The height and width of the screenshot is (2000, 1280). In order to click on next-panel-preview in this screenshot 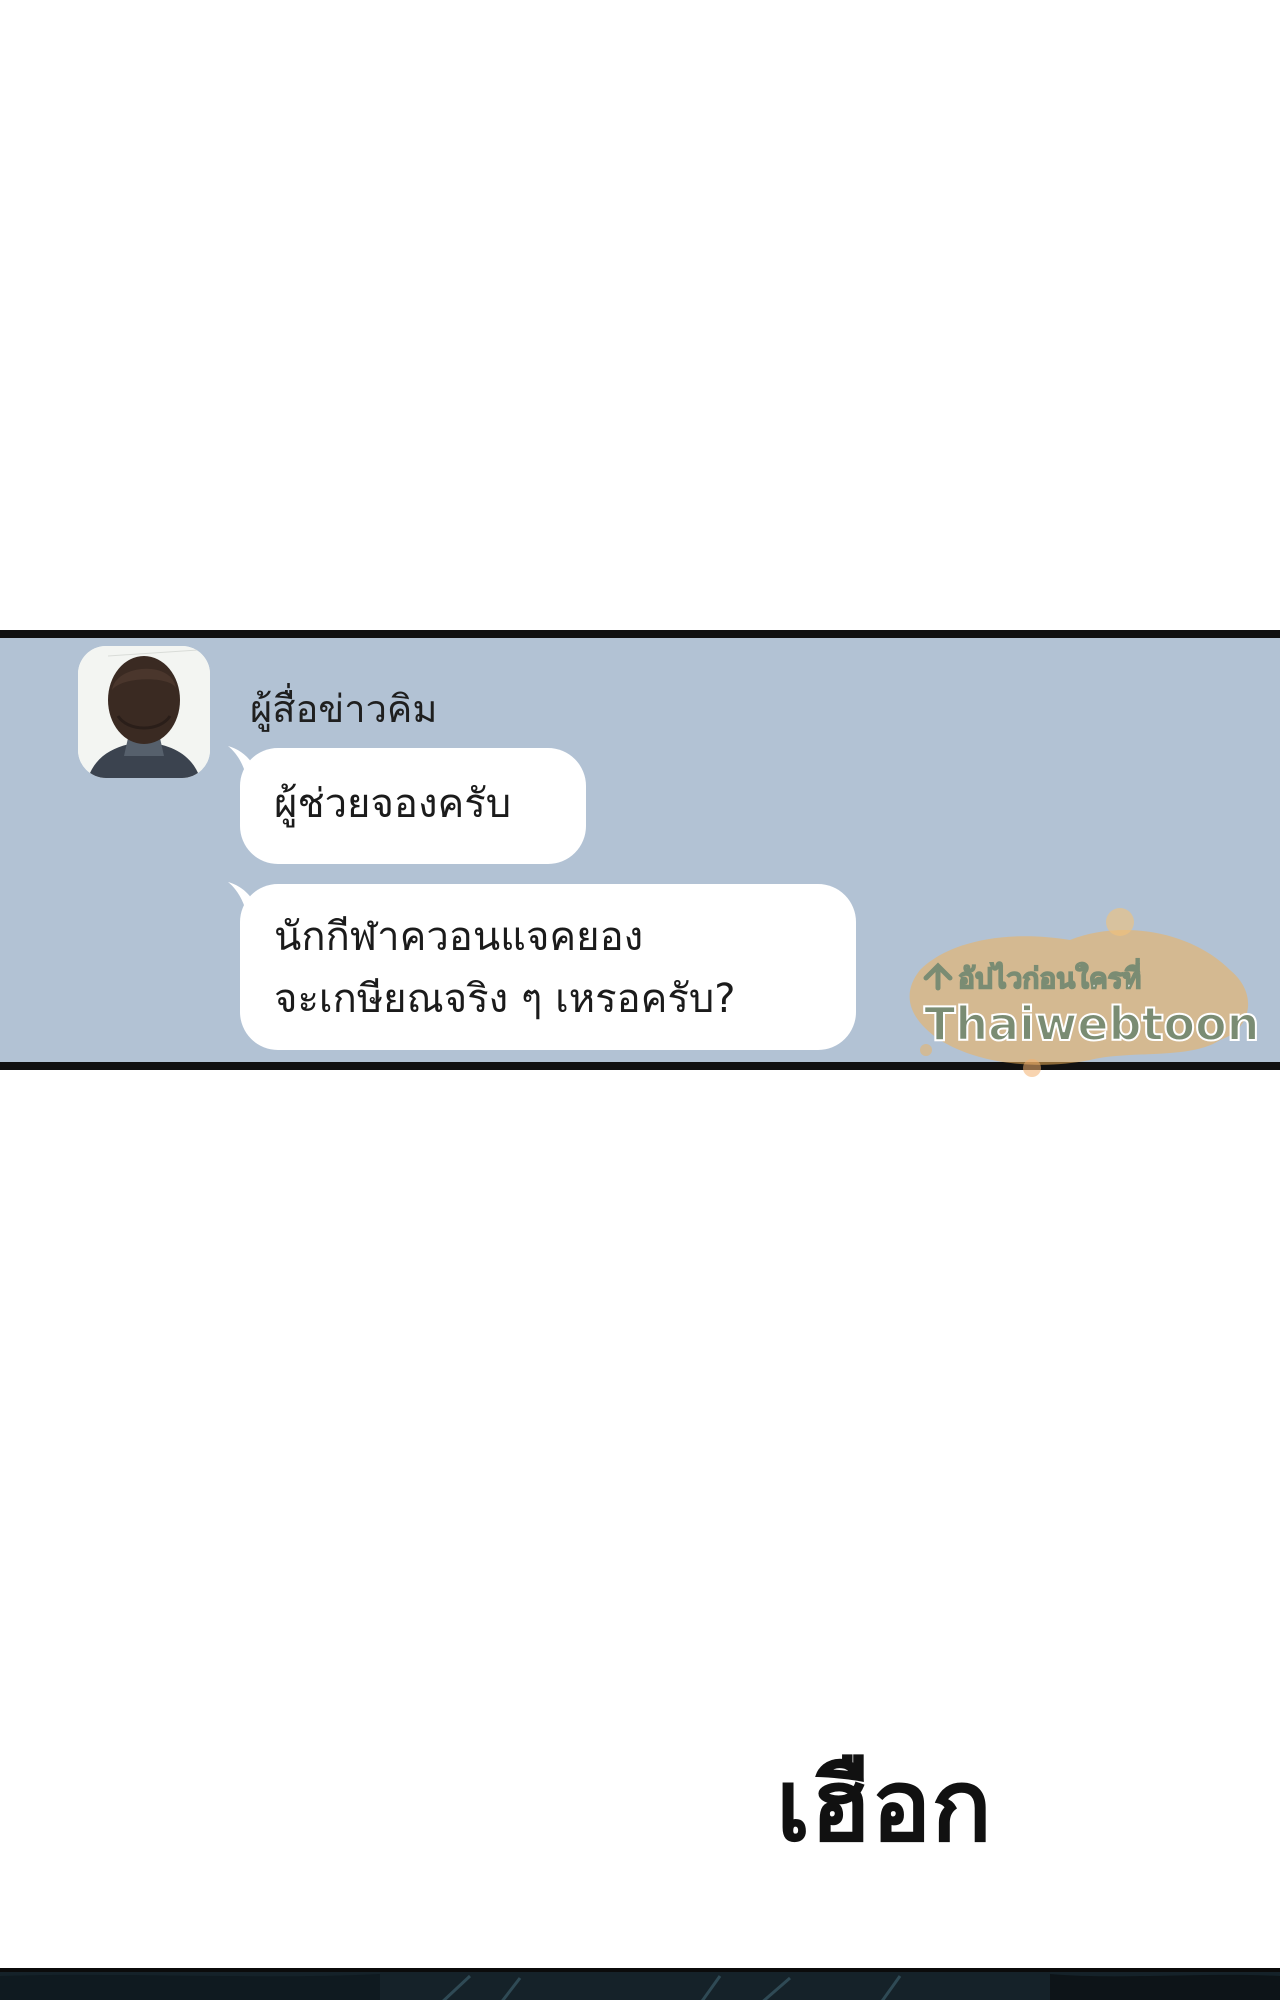, I will do `click(640, 1984)`.